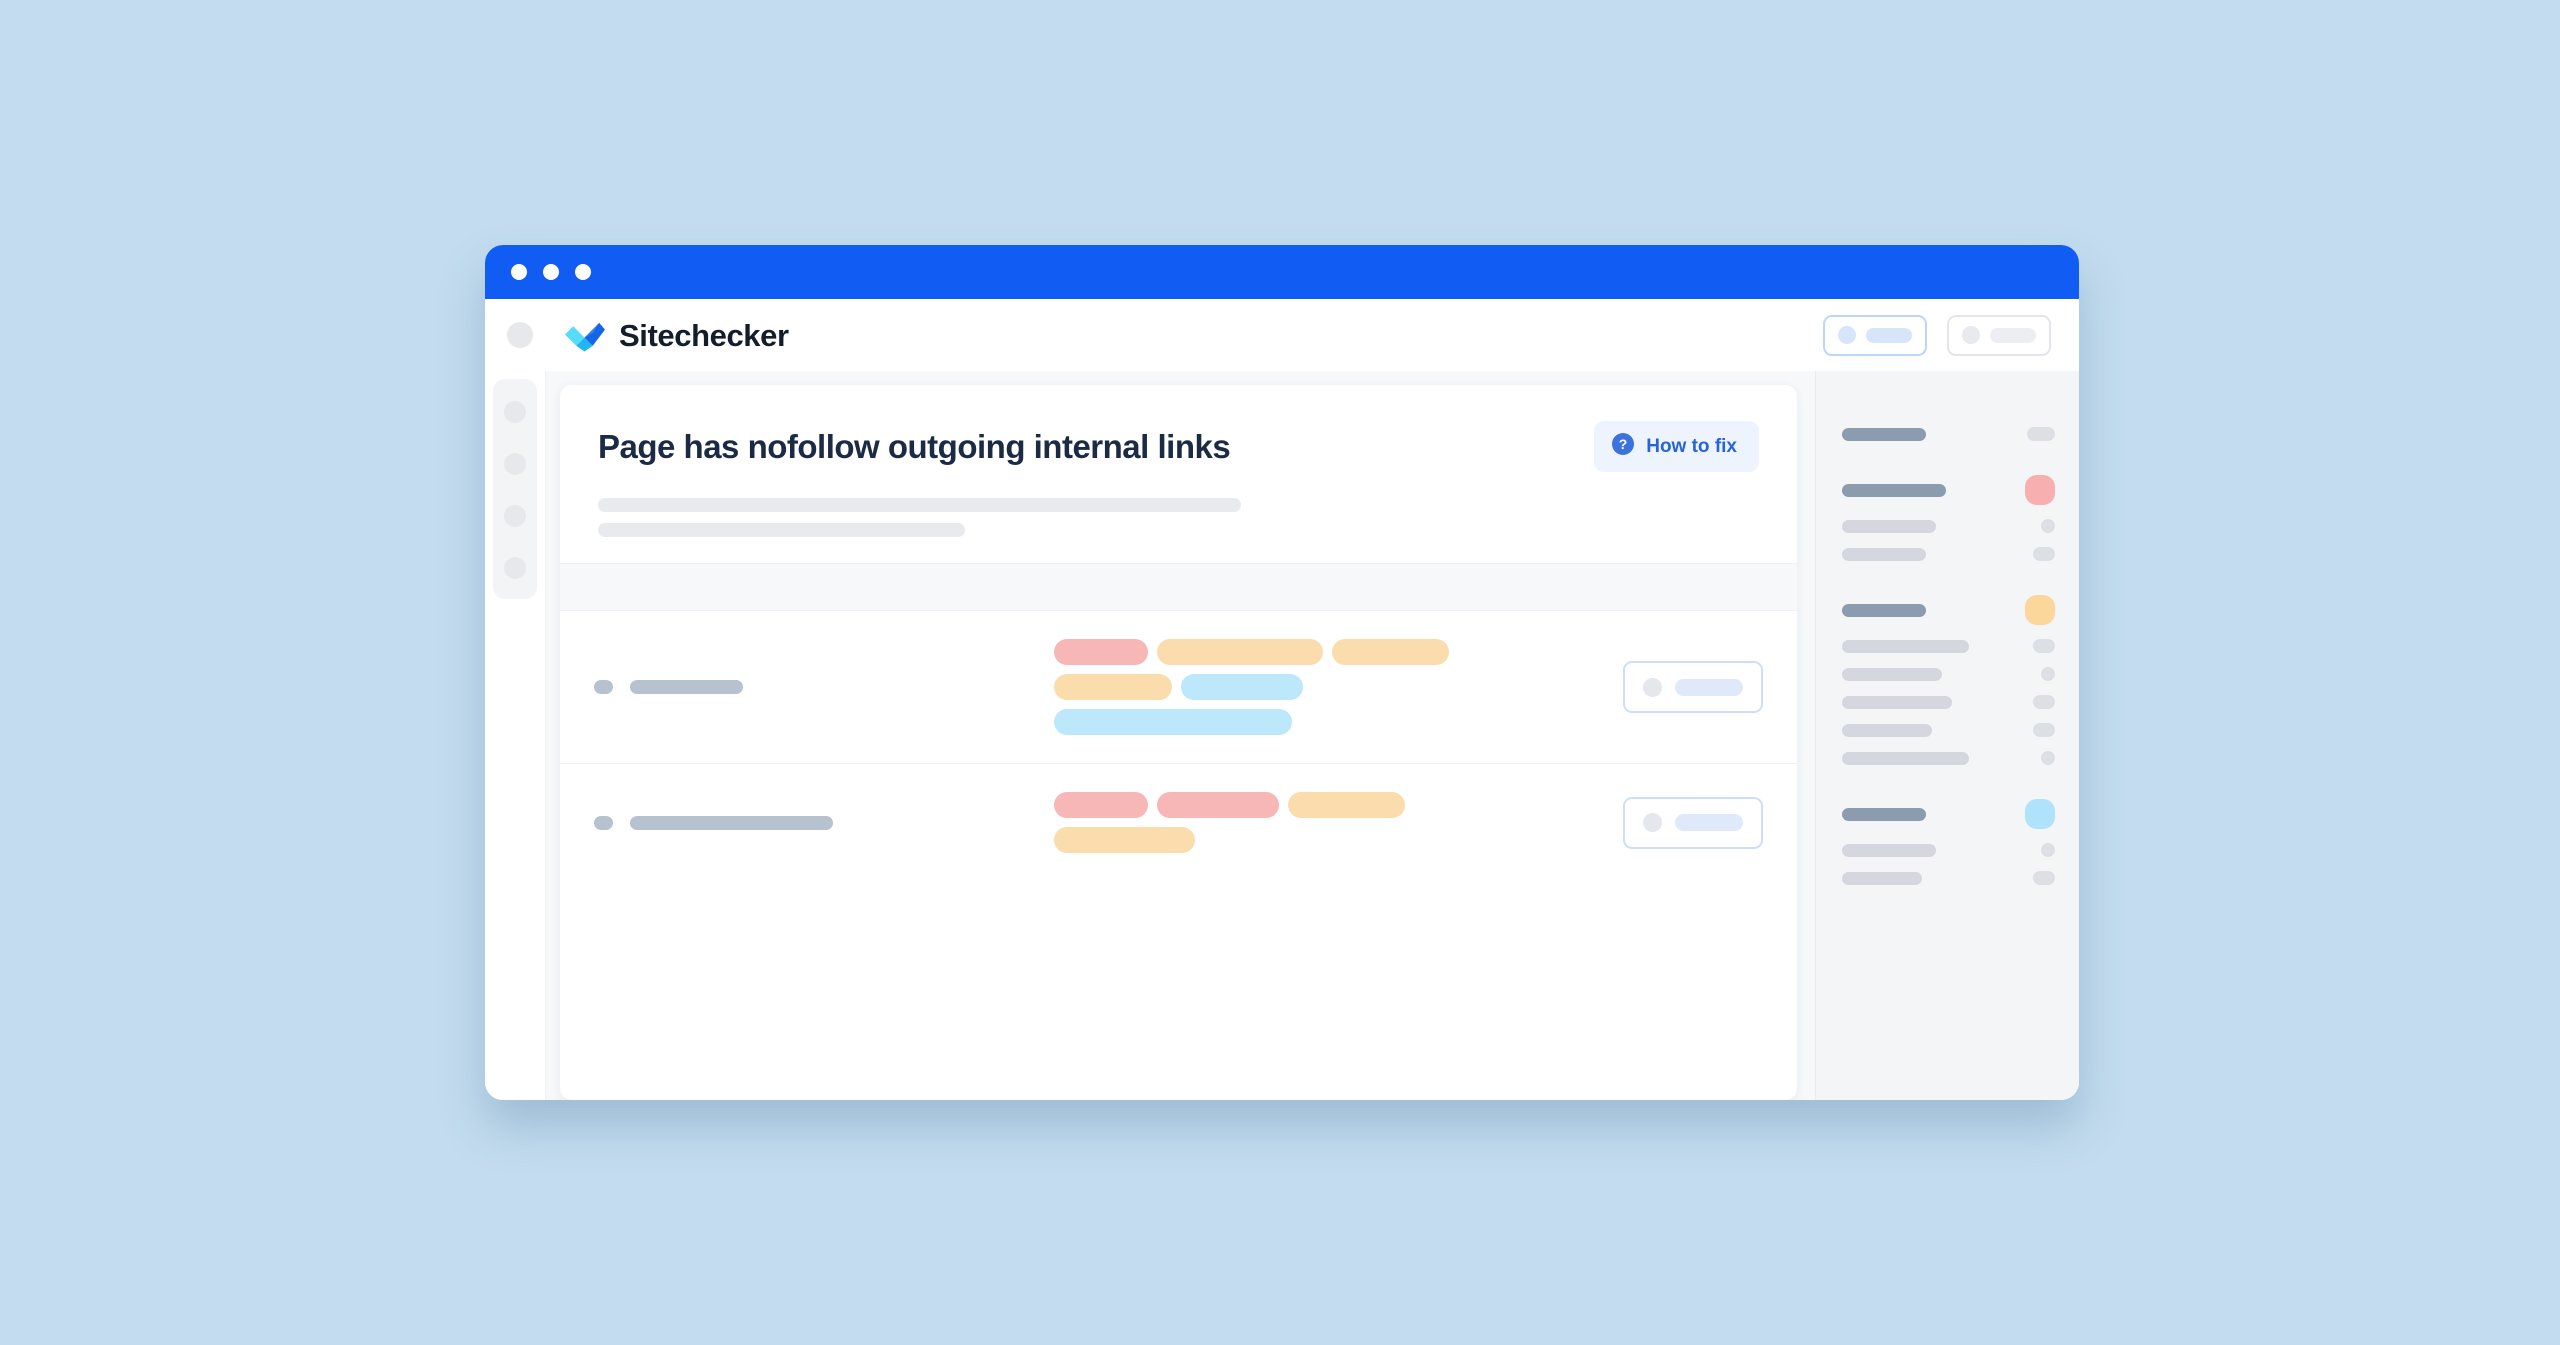  Describe the element at coordinates (1691, 446) in the screenshot. I see `how-to-fix-label: How to fix` at that location.